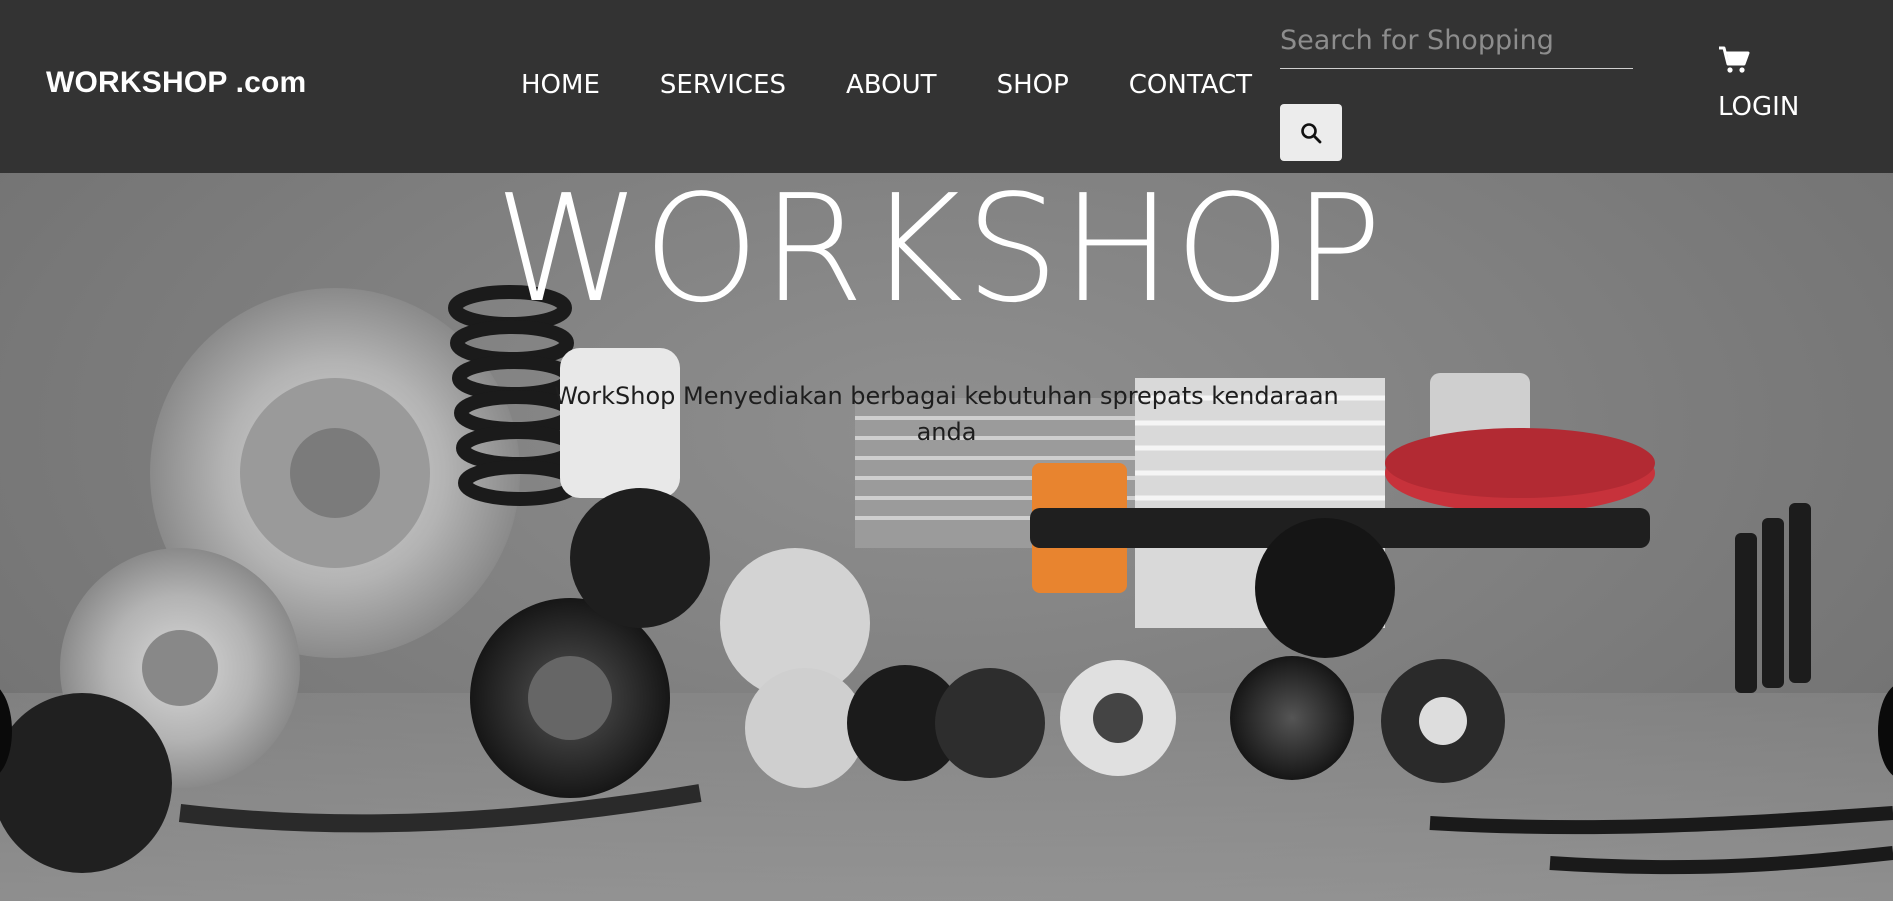  Describe the element at coordinates (723, 85) in the screenshot. I see `nav-services: SERVICES` at that location.